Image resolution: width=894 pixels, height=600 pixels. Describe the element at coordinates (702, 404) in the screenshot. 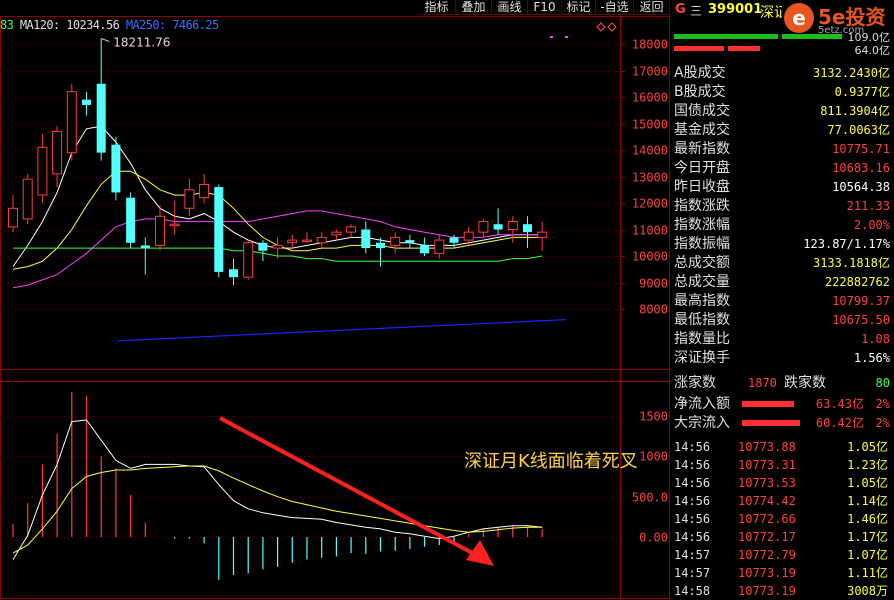

I see `flow-label: 净流入额` at that location.